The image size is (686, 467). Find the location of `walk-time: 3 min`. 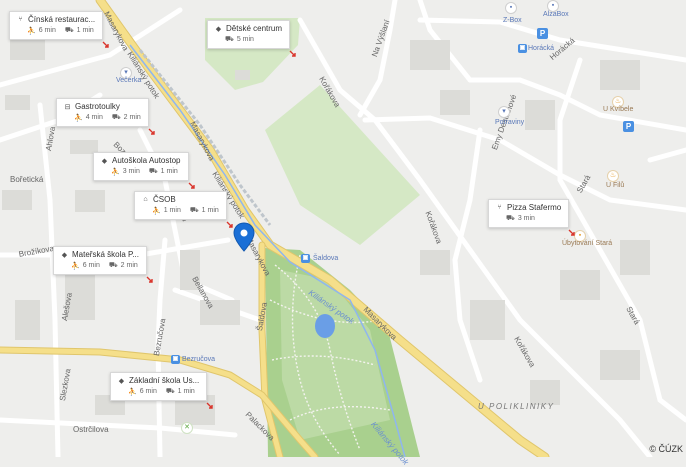

walk-time: 3 min is located at coordinates (131, 171).